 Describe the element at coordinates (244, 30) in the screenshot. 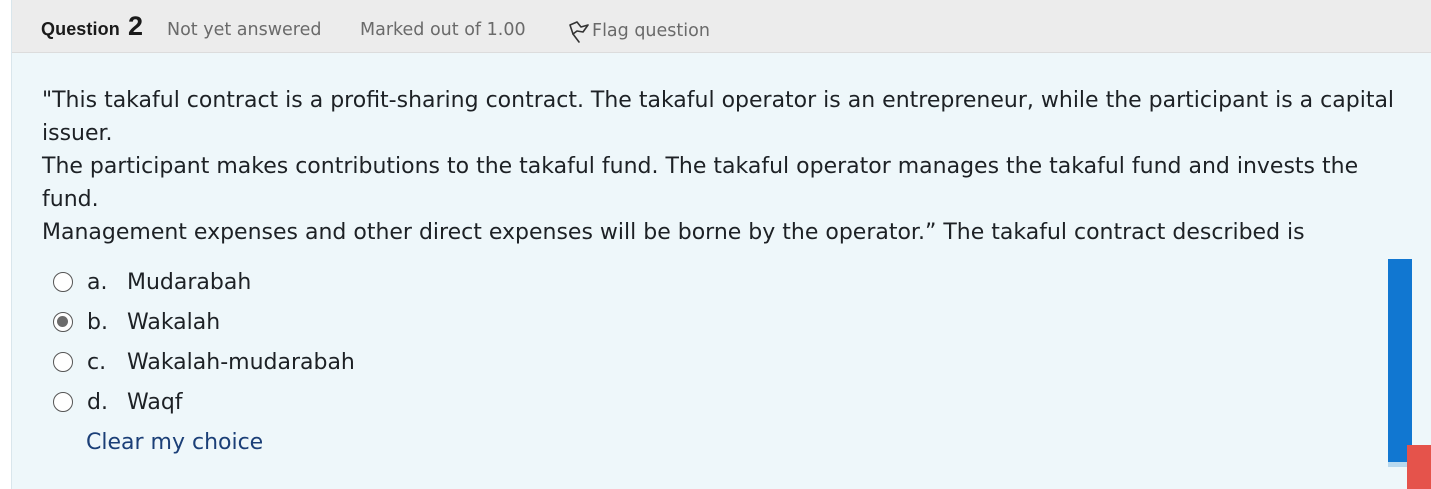

I see `question-state: Not yet answered` at that location.